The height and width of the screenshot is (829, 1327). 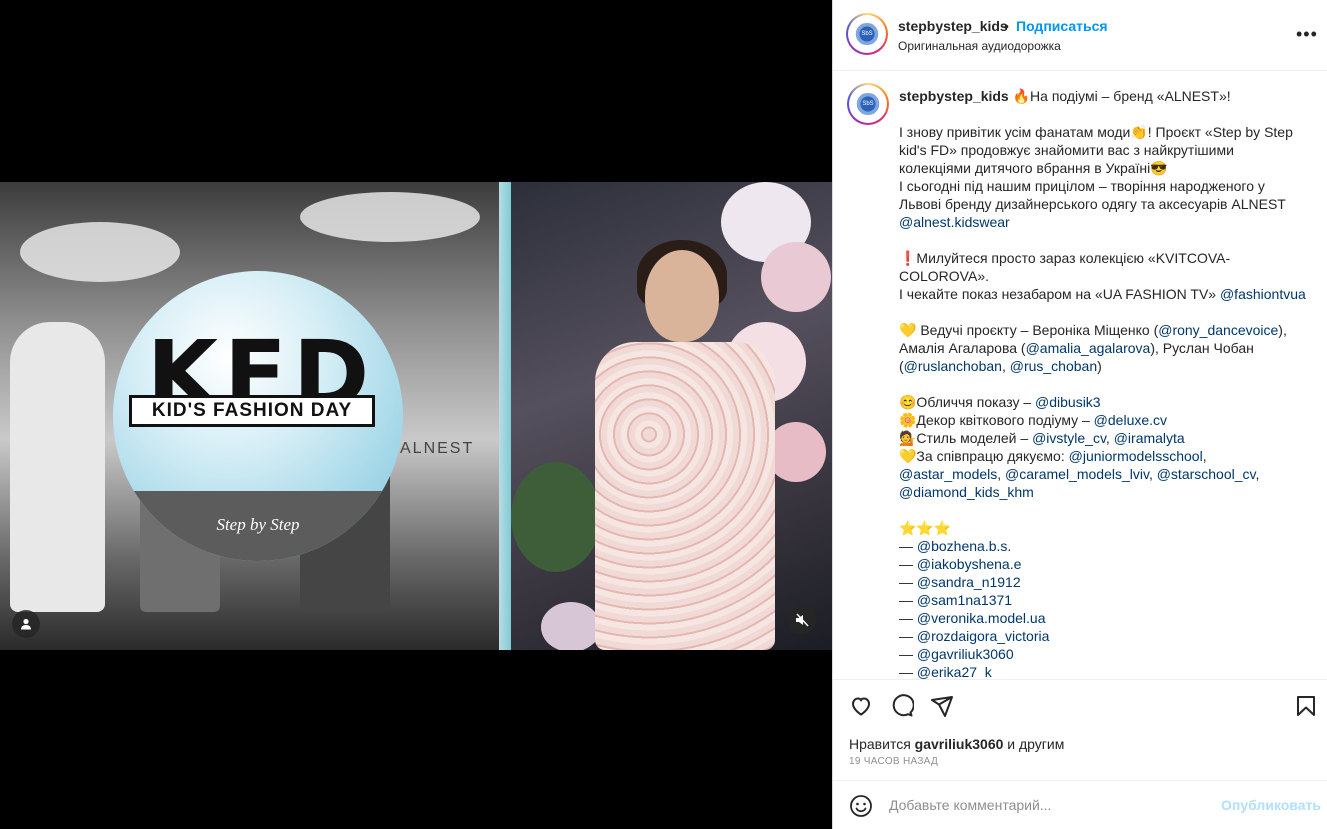 I want to click on caption-line: — @iakobyshena.e, so click(x=1104, y=564).